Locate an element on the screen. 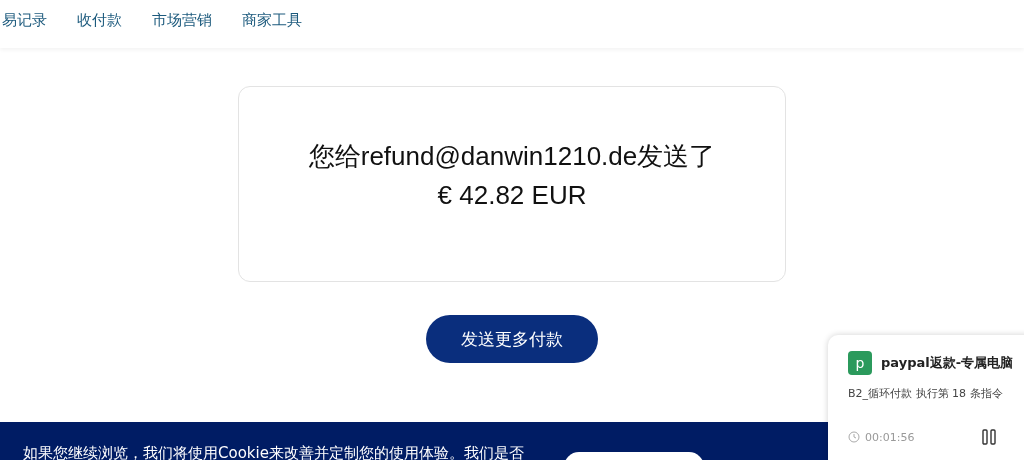  send-more-button: 发送更多付款 is located at coordinates (512, 339).